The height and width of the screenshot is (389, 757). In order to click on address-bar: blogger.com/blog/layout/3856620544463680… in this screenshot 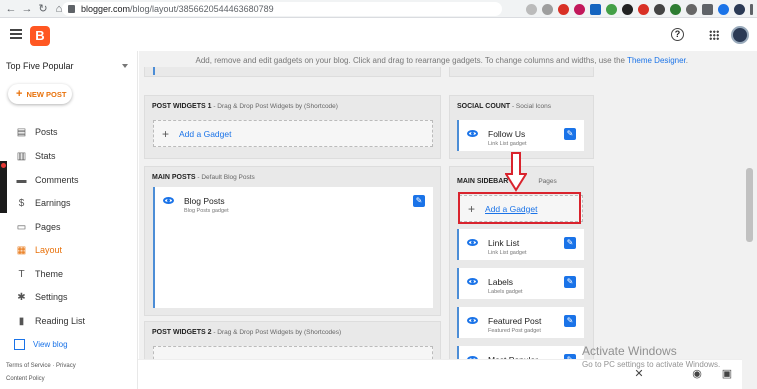, I will do `click(282, 9)`.